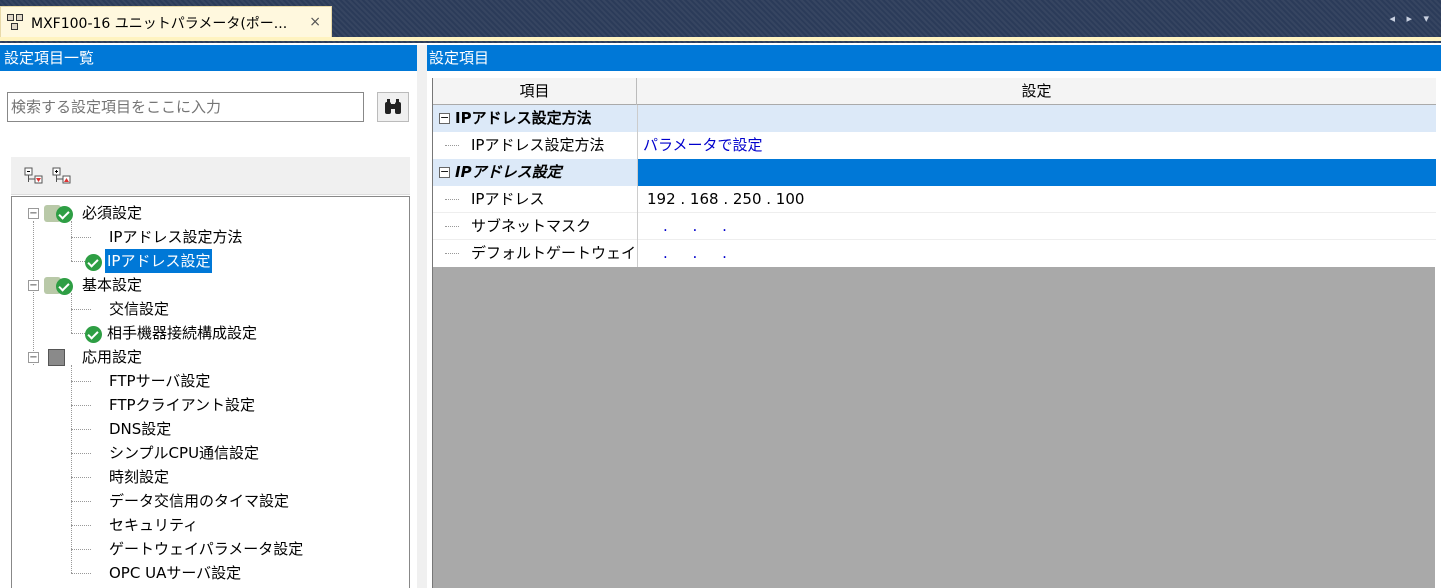  What do you see at coordinates (206, 549) in the screenshot?
I see `tree-node-label: ゲートウェイパラメータ設定` at bounding box center [206, 549].